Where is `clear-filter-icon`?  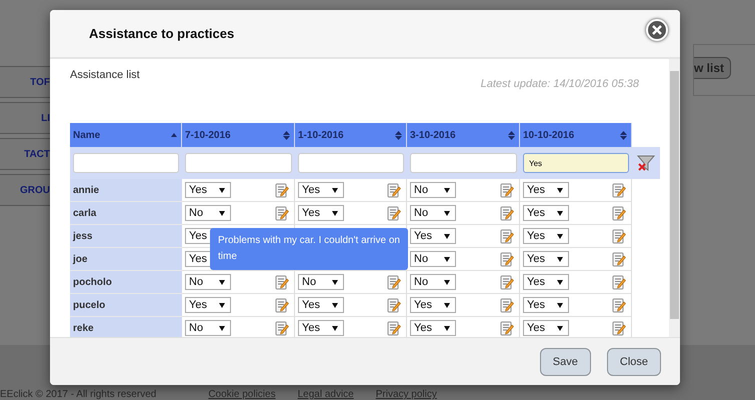
clear-filter-icon is located at coordinates (646, 163).